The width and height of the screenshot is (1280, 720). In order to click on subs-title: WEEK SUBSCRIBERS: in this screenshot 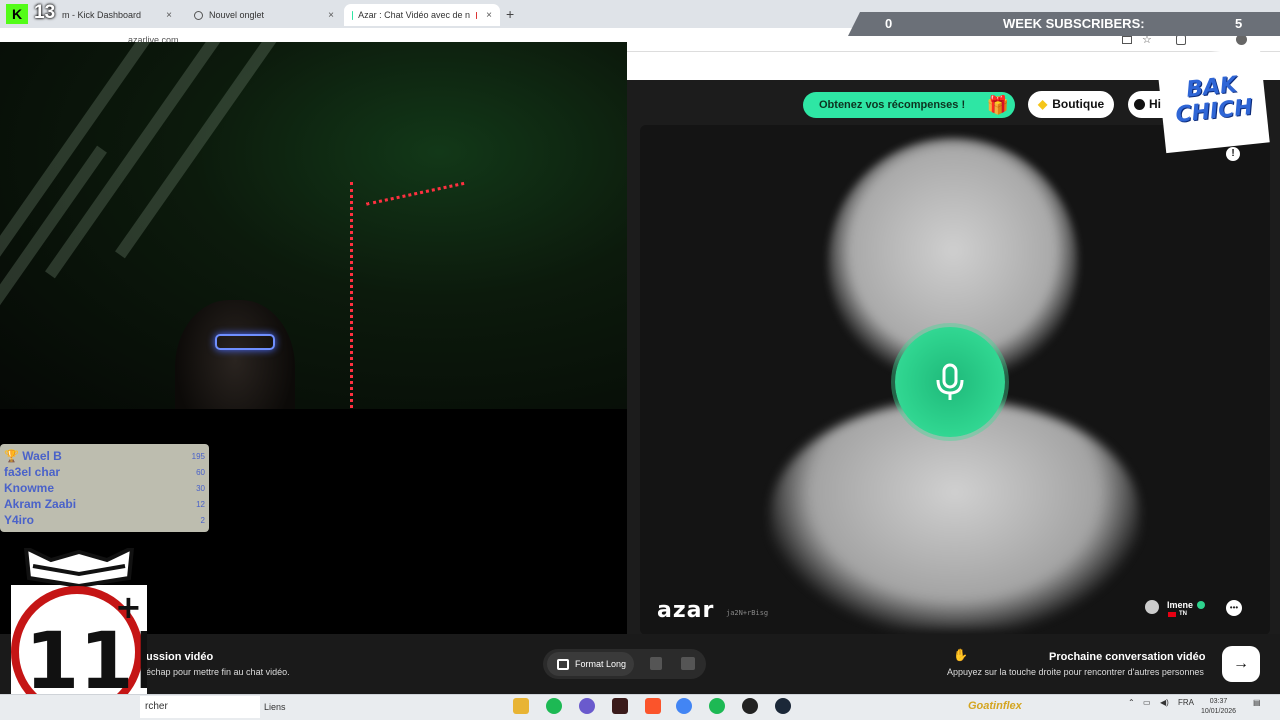, I will do `click(1074, 23)`.